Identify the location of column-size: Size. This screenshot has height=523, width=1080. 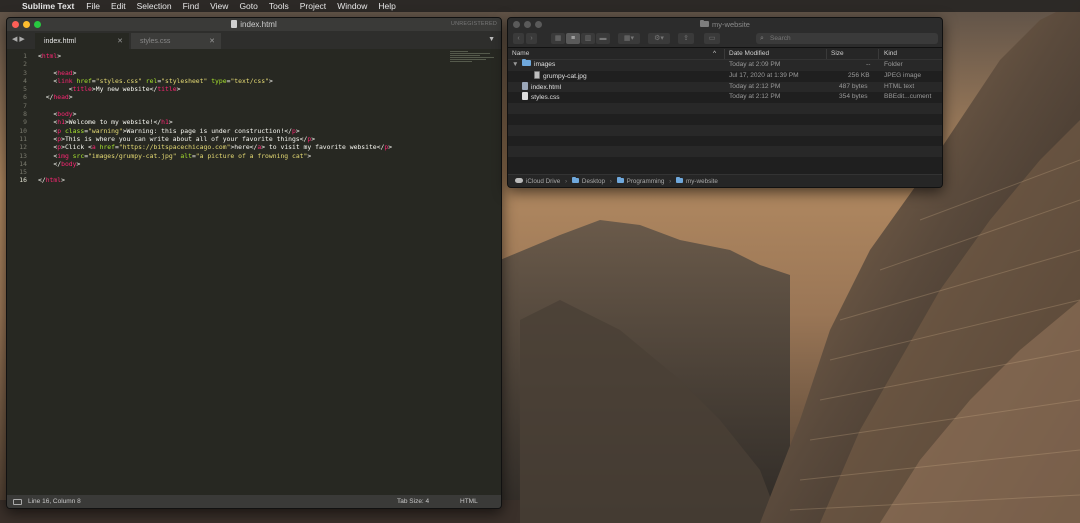
(837, 53).